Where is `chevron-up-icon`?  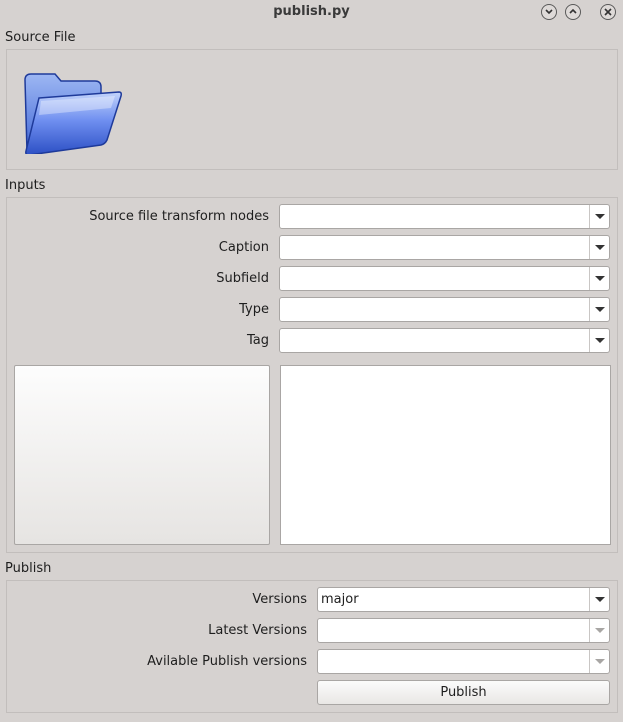 chevron-up-icon is located at coordinates (573, 11).